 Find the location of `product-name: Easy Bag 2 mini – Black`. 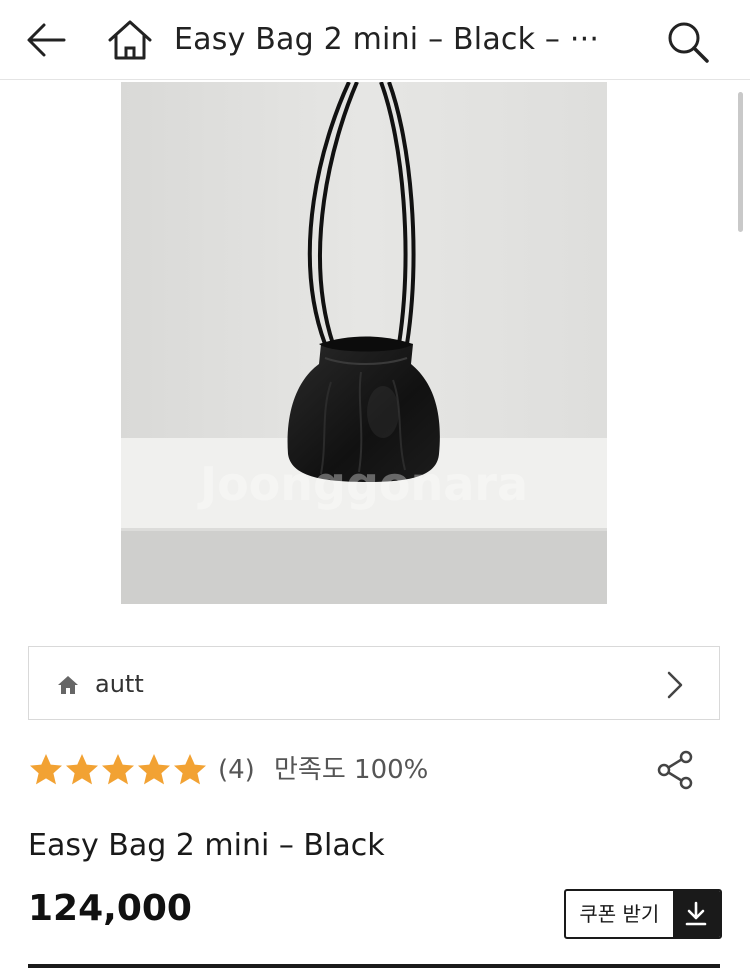

product-name: Easy Bag 2 mini – Black is located at coordinates (206, 845).